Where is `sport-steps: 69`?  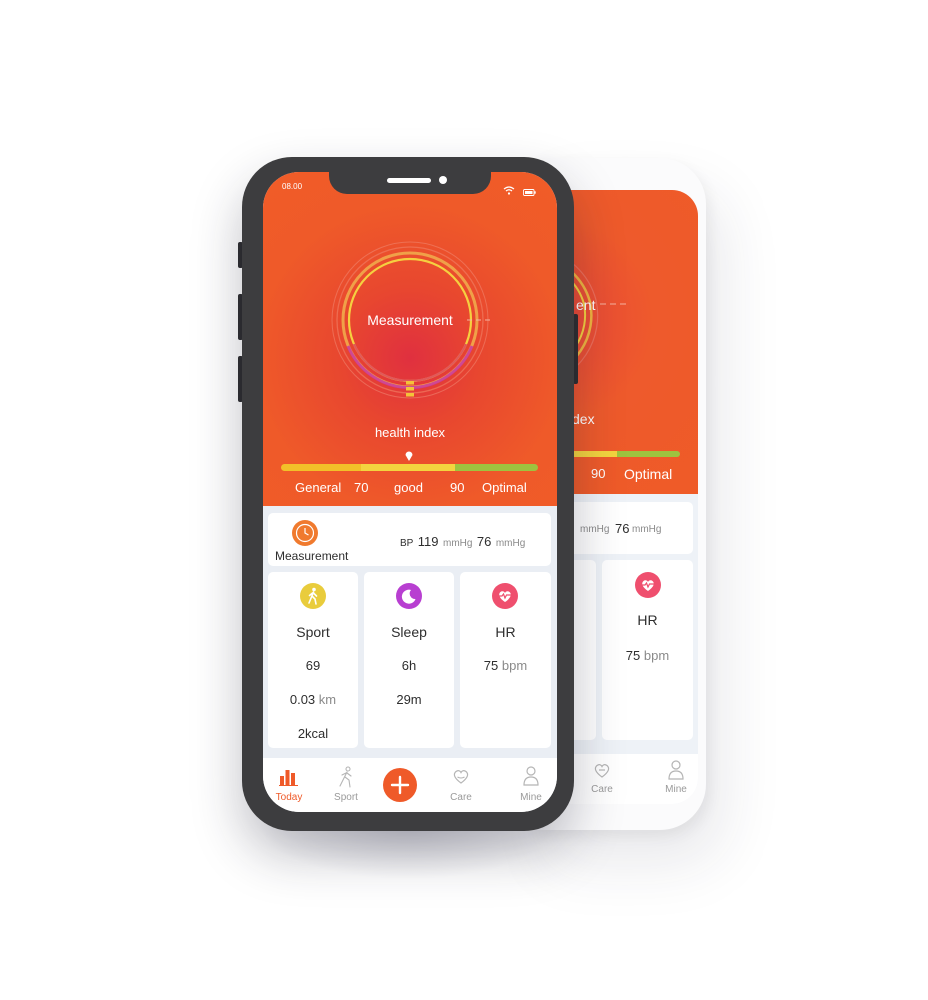 sport-steps: 69 is located at coordinates (313, 665).